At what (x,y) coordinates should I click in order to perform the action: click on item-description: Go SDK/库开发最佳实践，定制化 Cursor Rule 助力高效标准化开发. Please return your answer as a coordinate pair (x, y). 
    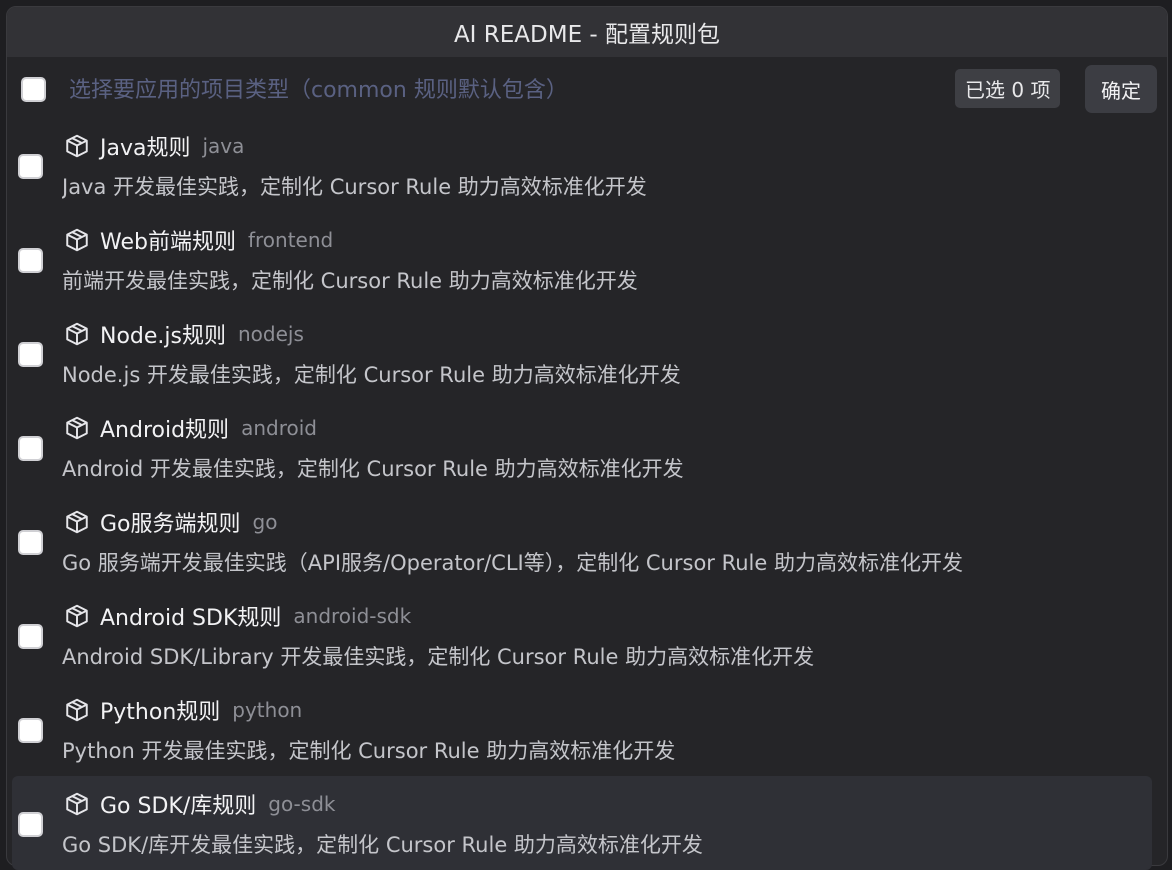
    Looking at the image, I should click on (382, 845).